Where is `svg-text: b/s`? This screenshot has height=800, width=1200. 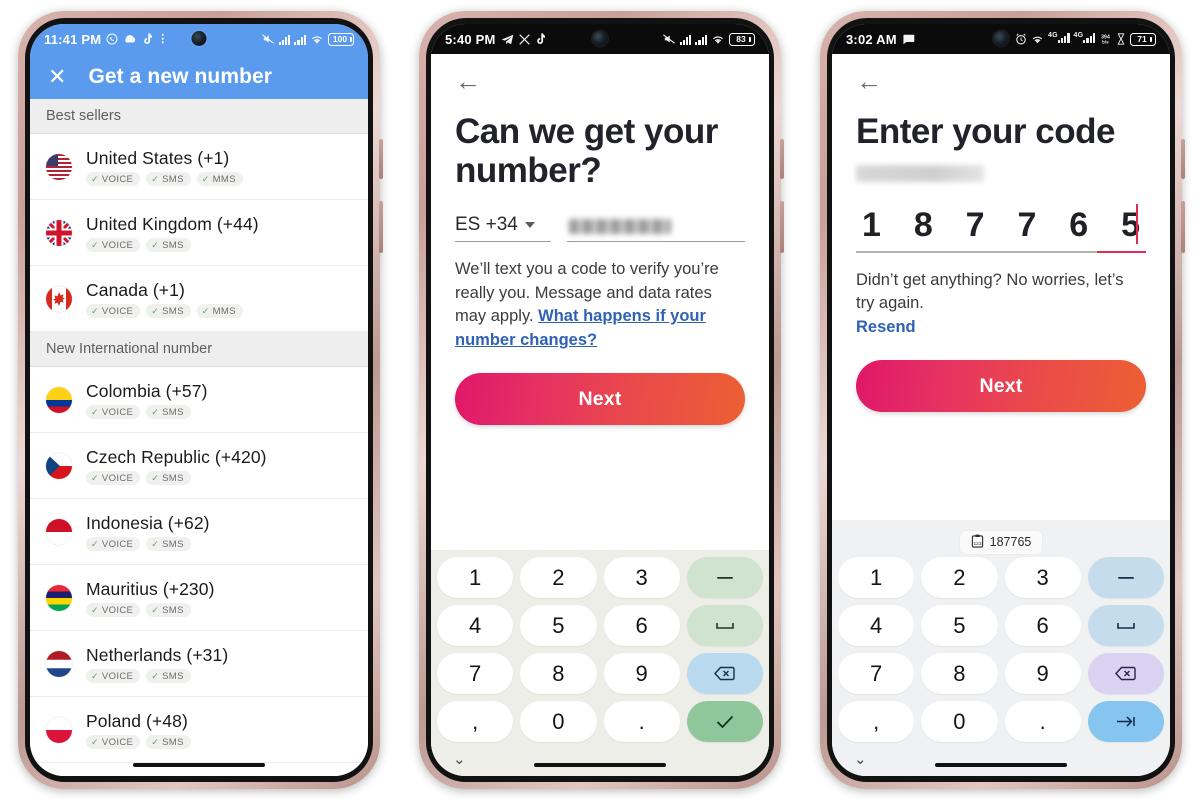
svg-text: b/s is located at coordinates (1105, 41).